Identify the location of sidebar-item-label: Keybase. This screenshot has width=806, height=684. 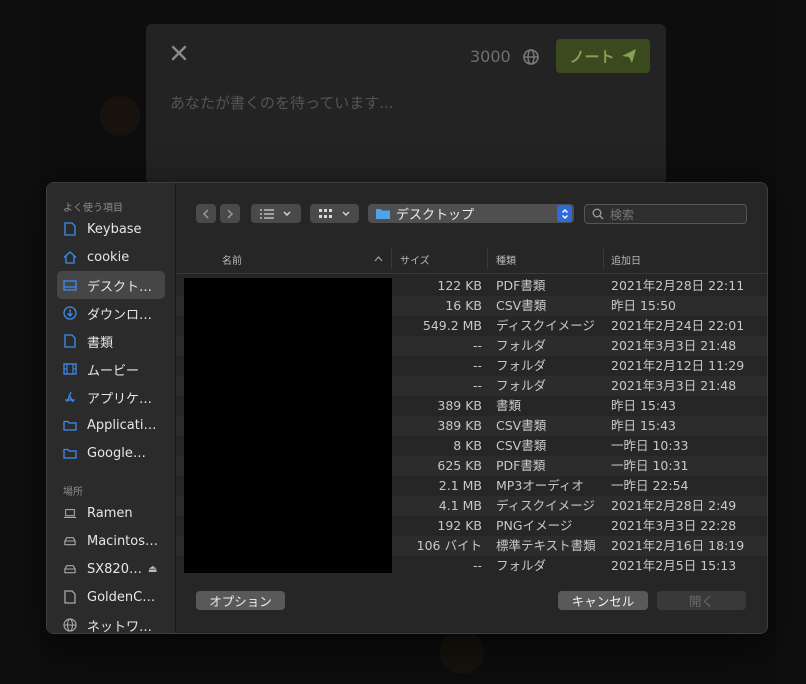
(114, 229).